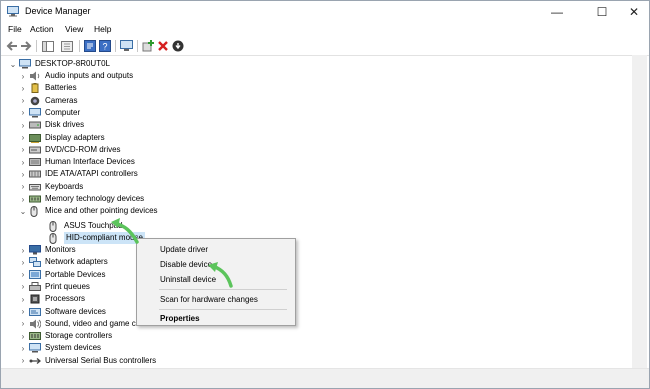 The height and width of the screenshot is (389, 650). I want to click on camera-icon, so click(35, 101).